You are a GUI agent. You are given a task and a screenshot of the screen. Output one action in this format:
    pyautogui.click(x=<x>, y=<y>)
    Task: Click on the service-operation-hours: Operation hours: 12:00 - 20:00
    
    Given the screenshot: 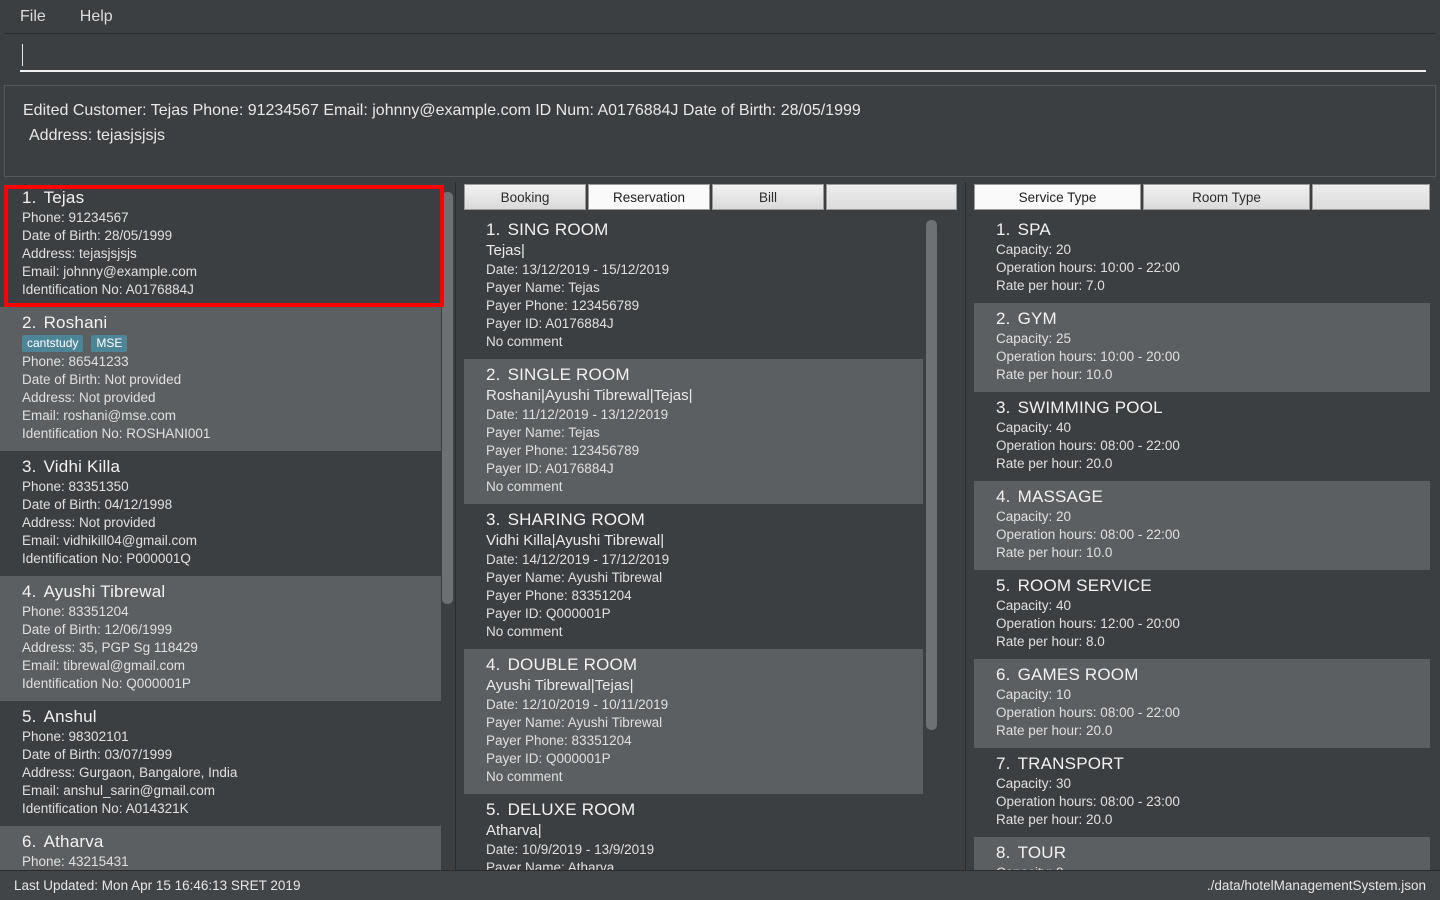 What is the action you would take?
    pyautogui.click(x=1088, y=623)
    